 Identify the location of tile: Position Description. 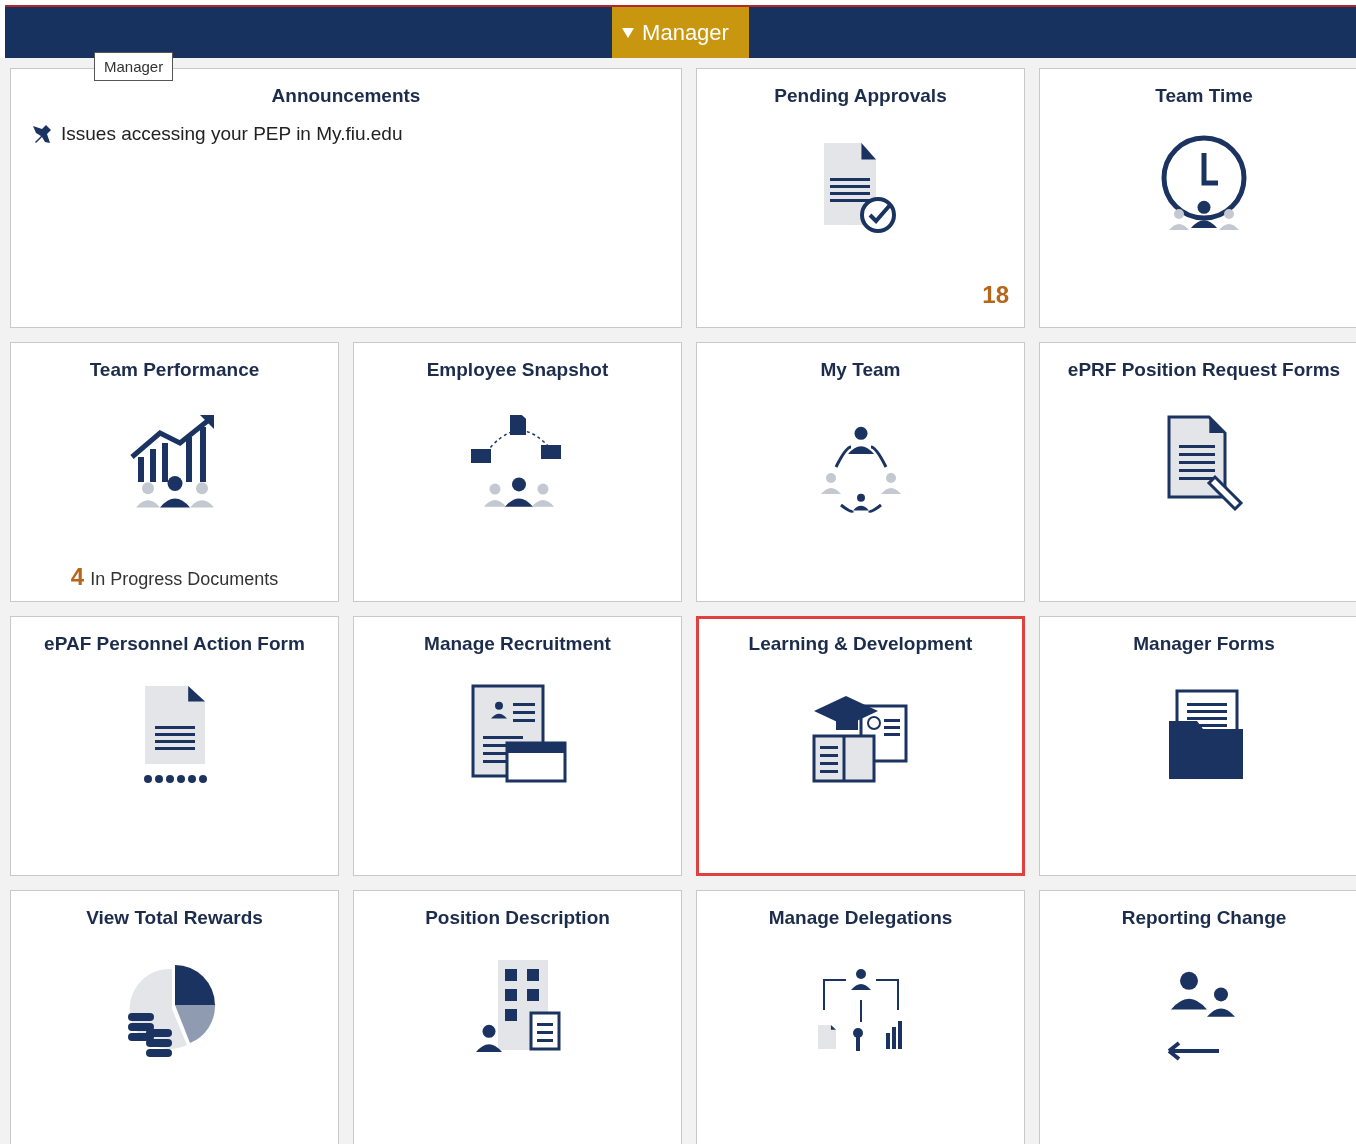
(517, 1017).